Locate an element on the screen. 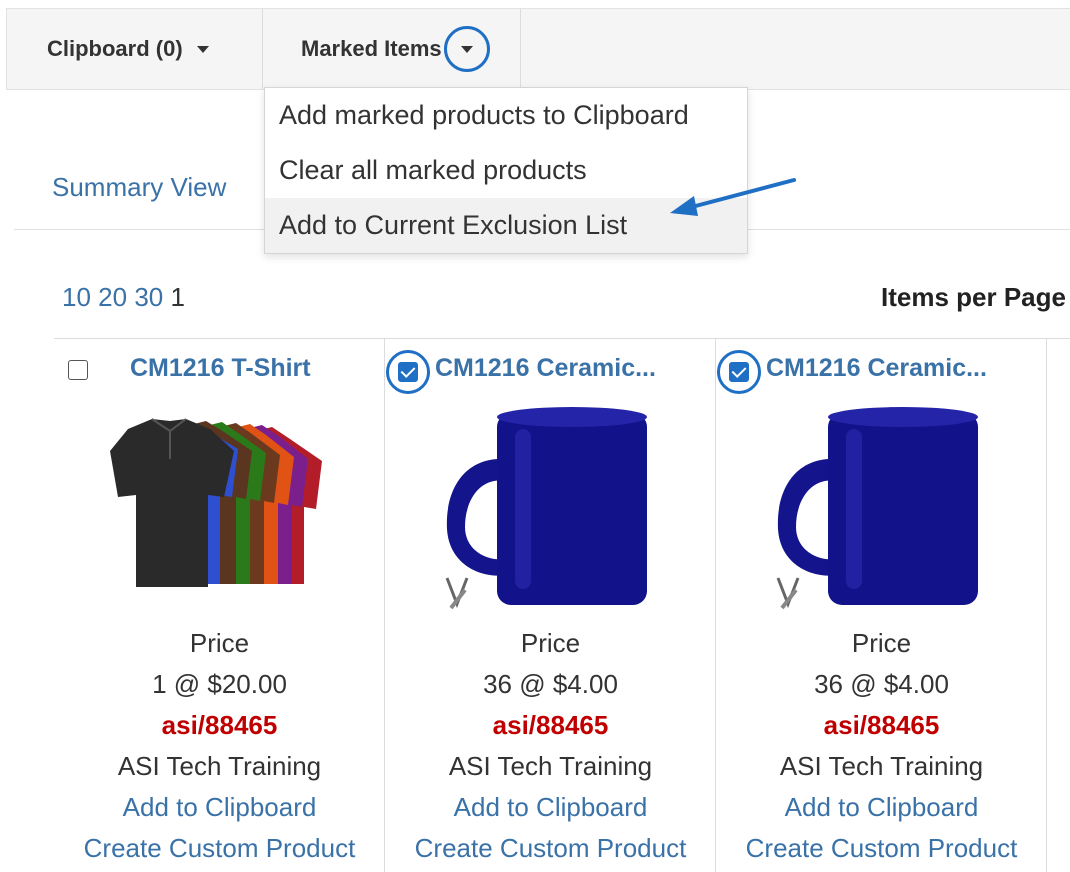 Image resolution: width=1070 pixels, height=872 pixels. menu-item-add-to-clipboard: Add marked products to Clipboard is located at coordinates (506, 115).